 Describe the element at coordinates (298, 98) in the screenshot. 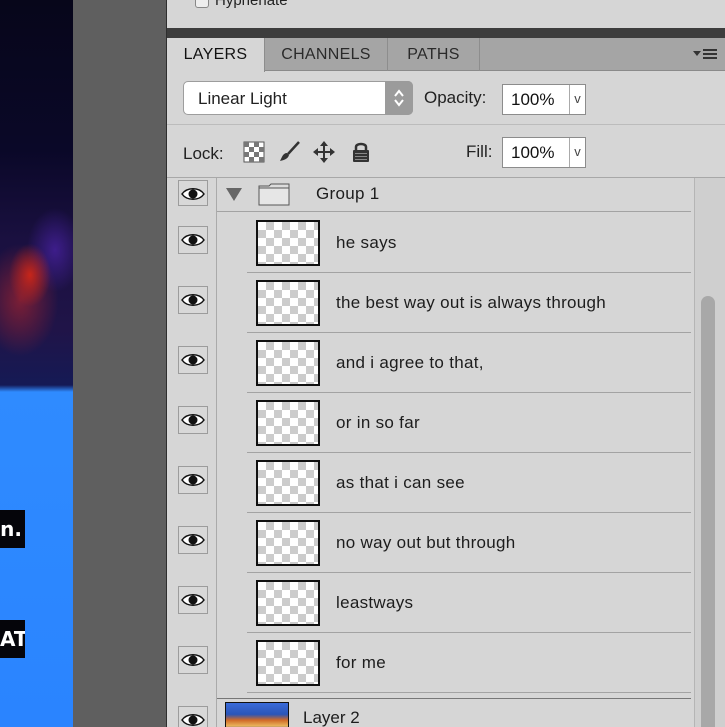

I see `blend-mode-select: Linear Light` at that location.